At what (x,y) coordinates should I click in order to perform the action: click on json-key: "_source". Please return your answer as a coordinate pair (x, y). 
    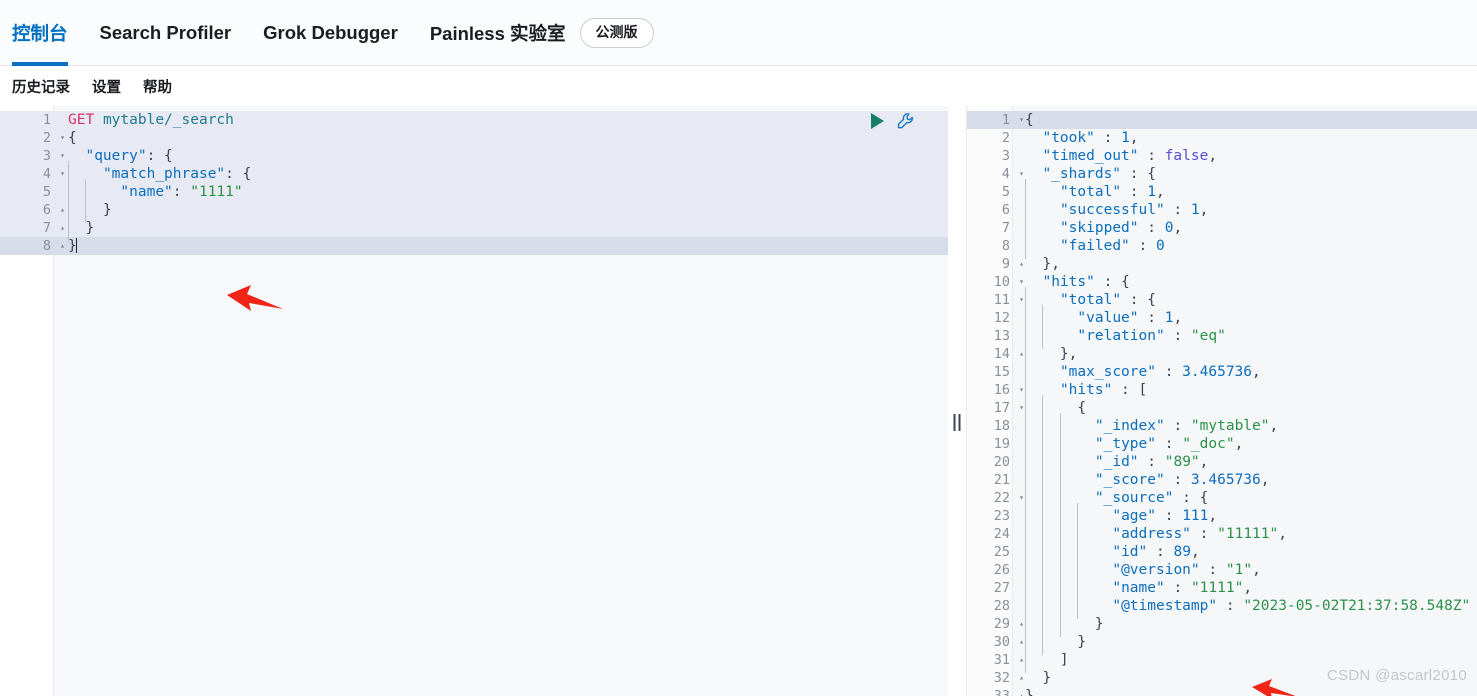
    Looking at the image, I should click on (1134, 498).